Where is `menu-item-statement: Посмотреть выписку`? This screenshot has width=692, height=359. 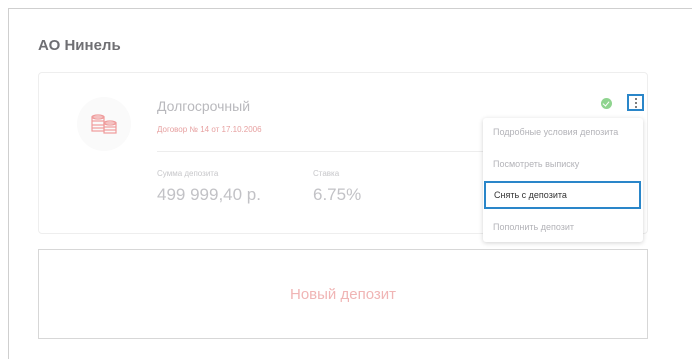
menu-item-statement: Посмотреть выписку is located at coordinates (563, 164).